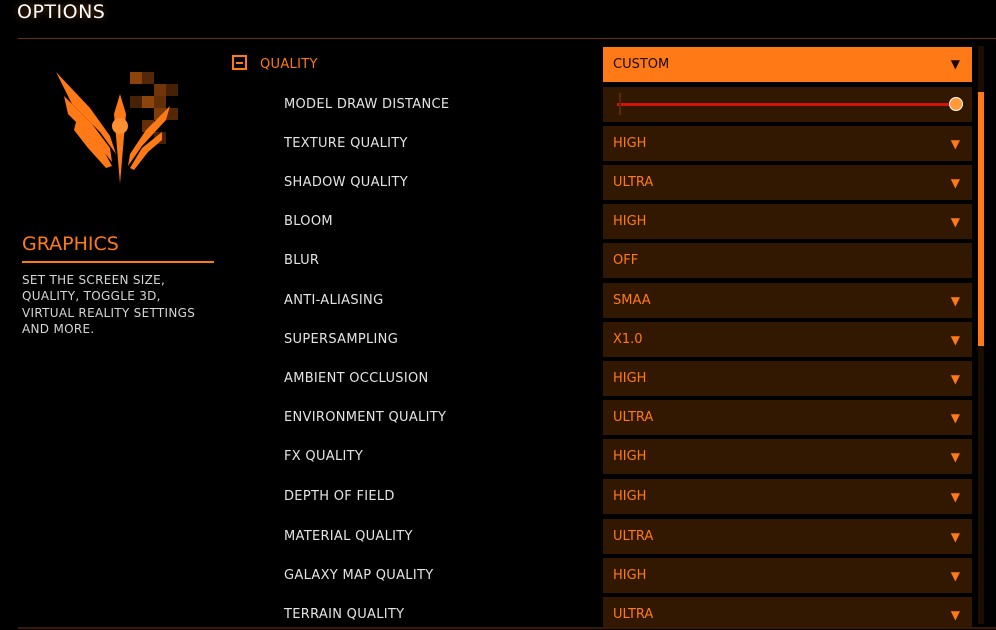 Image resolution: width=996 pixels, height=630 pixels. Describe the element at coordinates (308, 221) in the screenshot. I see `setting-label-bloom: BLOOM` at that location.